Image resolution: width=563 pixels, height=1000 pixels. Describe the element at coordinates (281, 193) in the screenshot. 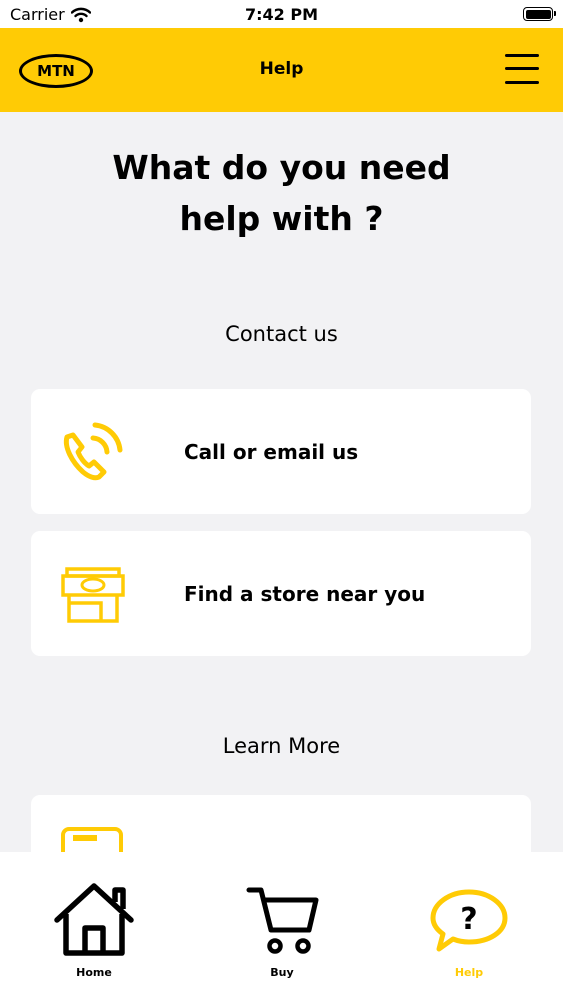

I see `help-heading: What do you need help with ?` at that location.